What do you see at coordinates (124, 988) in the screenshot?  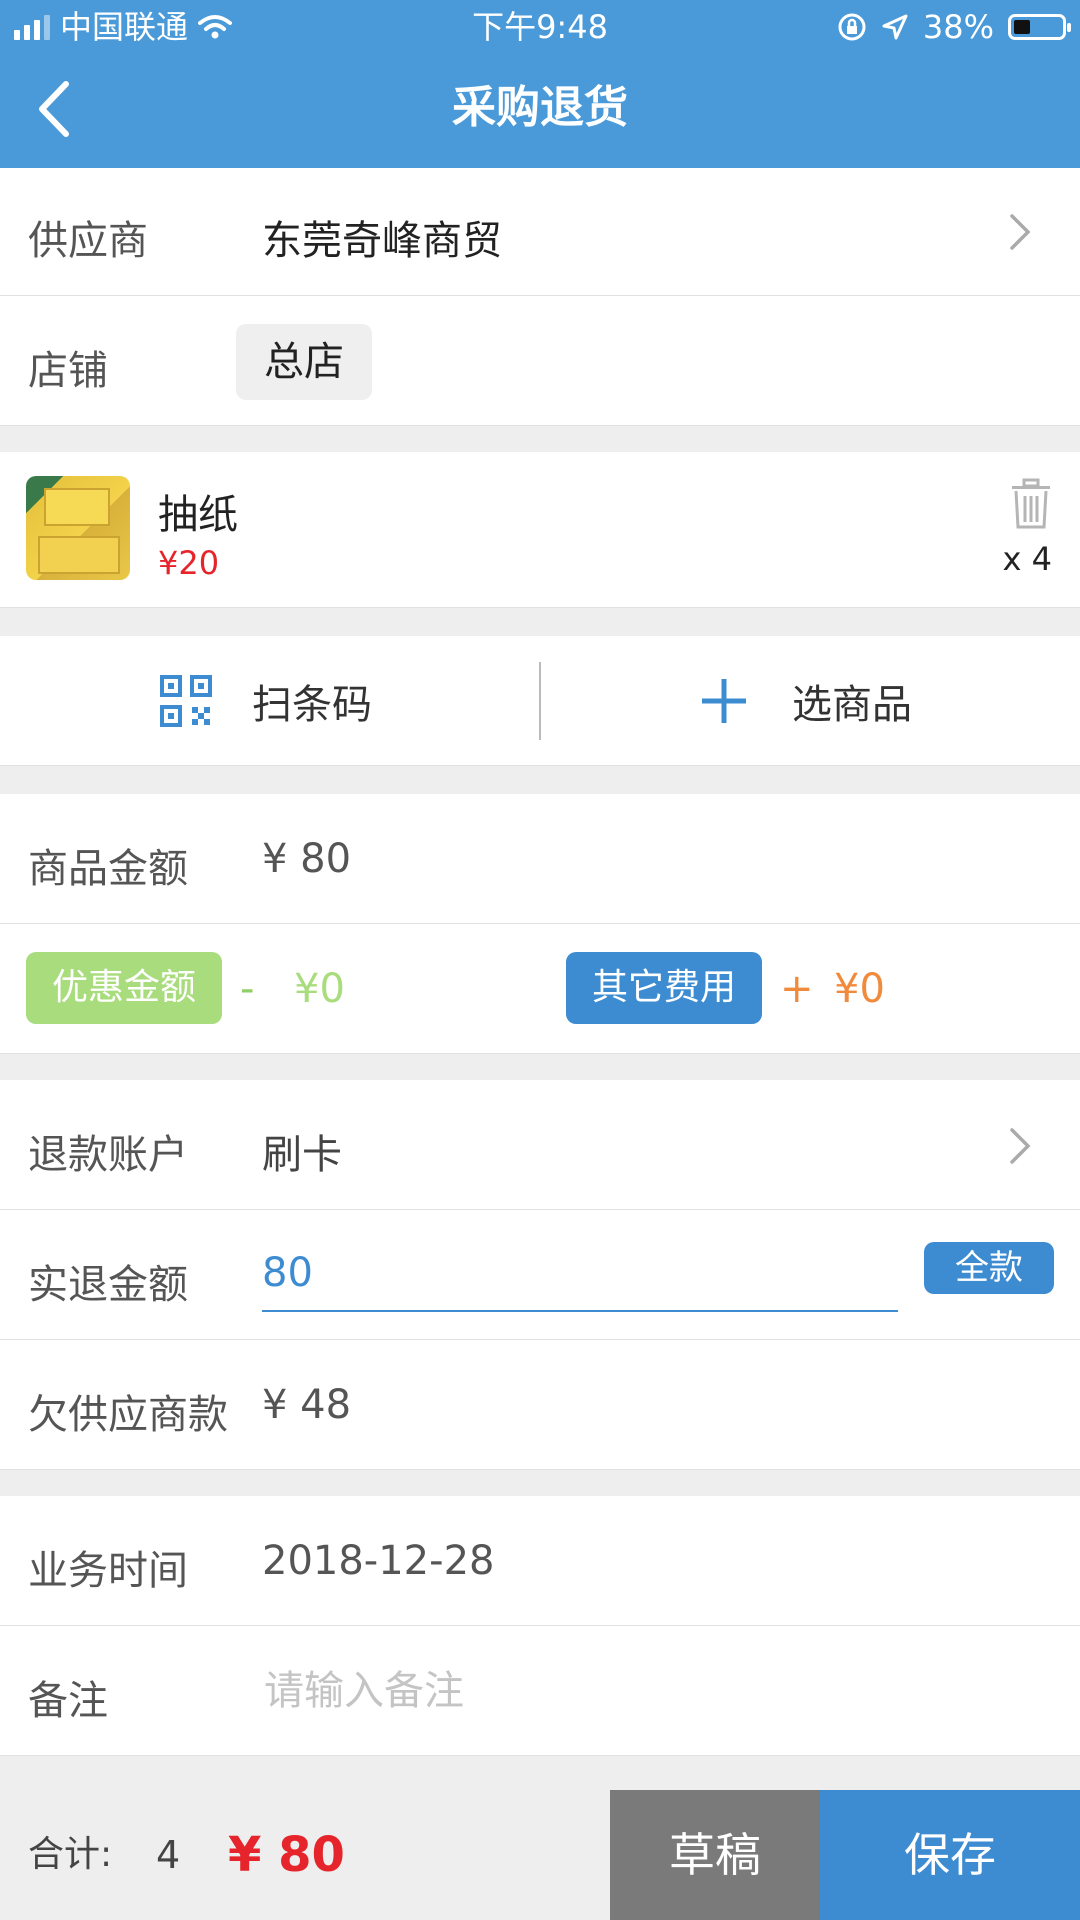 I see `discount-button: 优惠金额` at bounding box center [124, 988].